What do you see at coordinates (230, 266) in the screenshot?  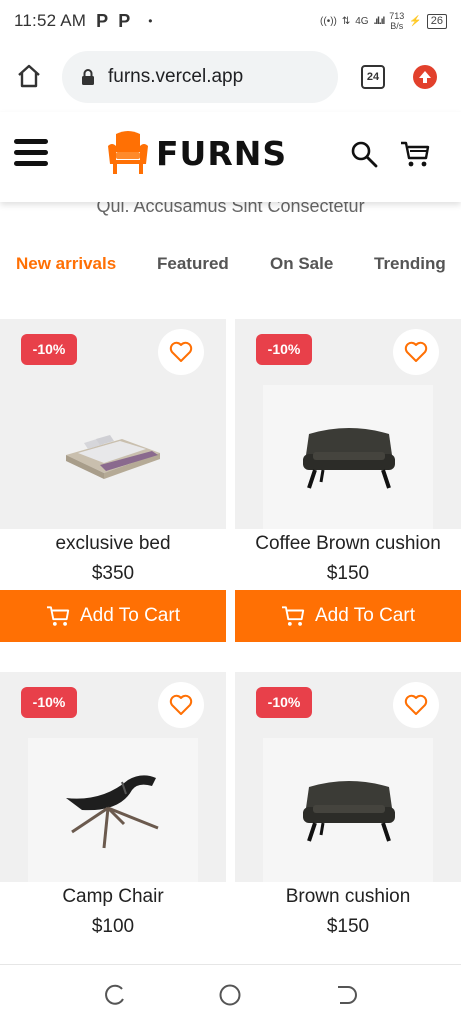 I see `product-tabs: New arrivals Featured On Sale Trending` at bounding box center [230, 266].